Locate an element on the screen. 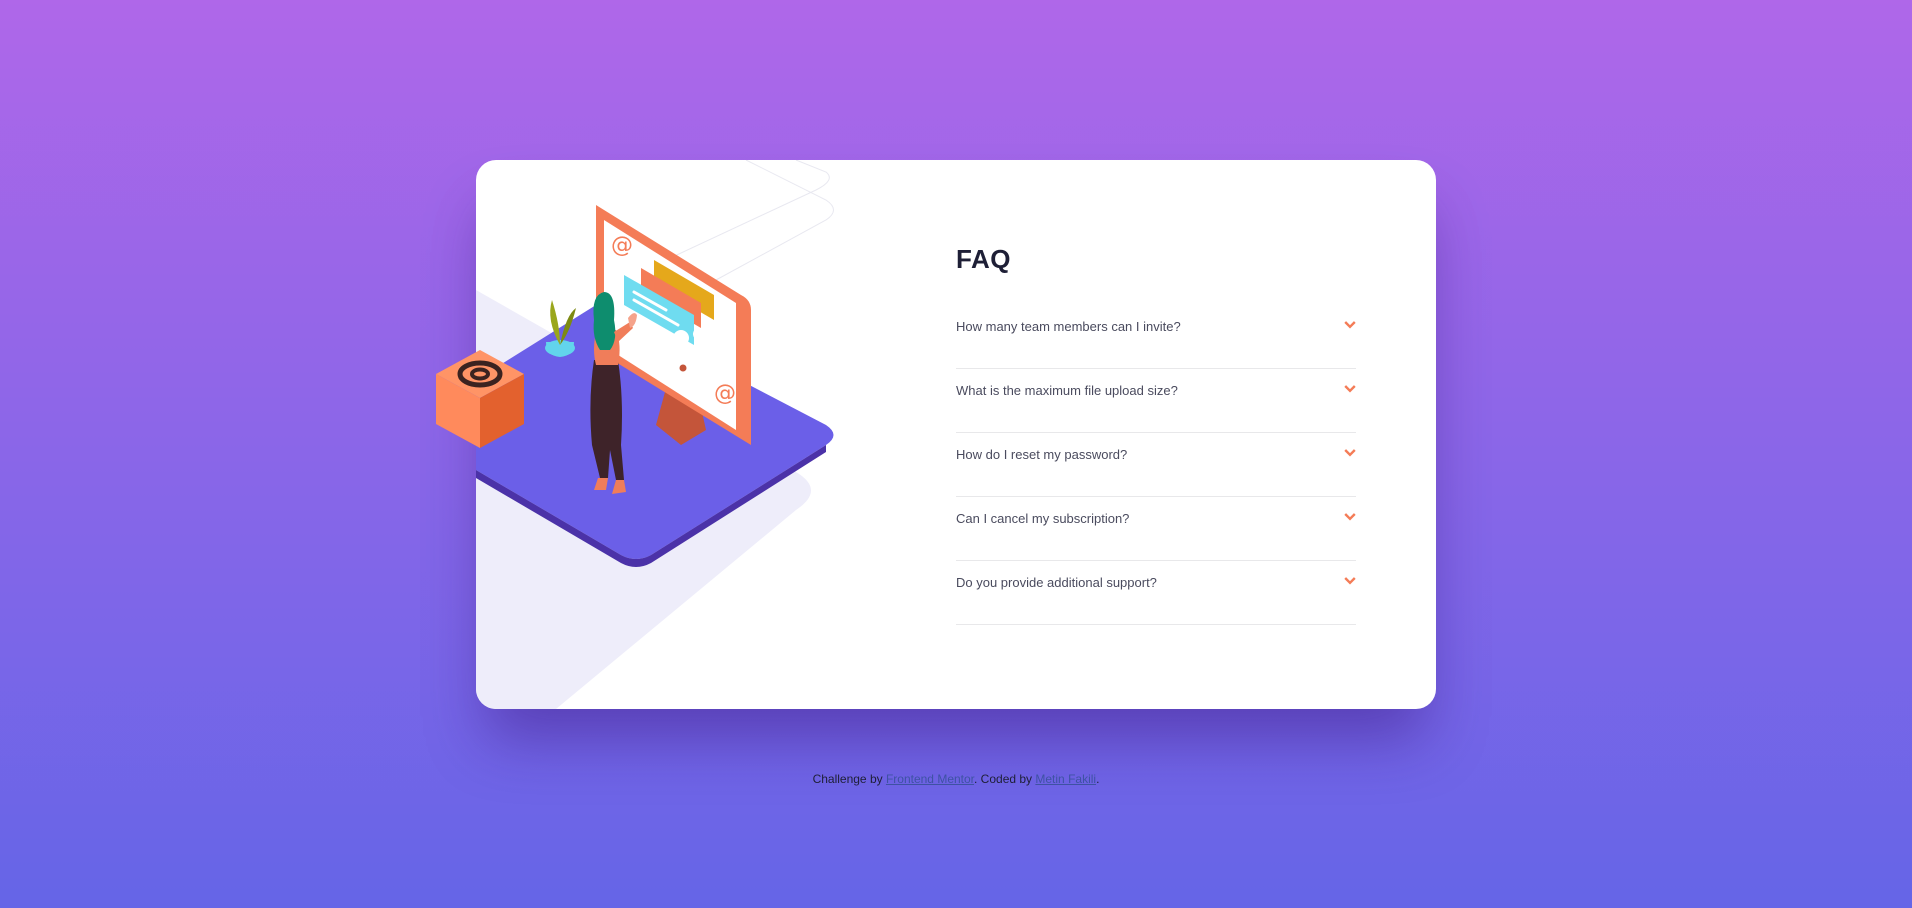  at-symbol: @ is located at coordinates (622, 245).